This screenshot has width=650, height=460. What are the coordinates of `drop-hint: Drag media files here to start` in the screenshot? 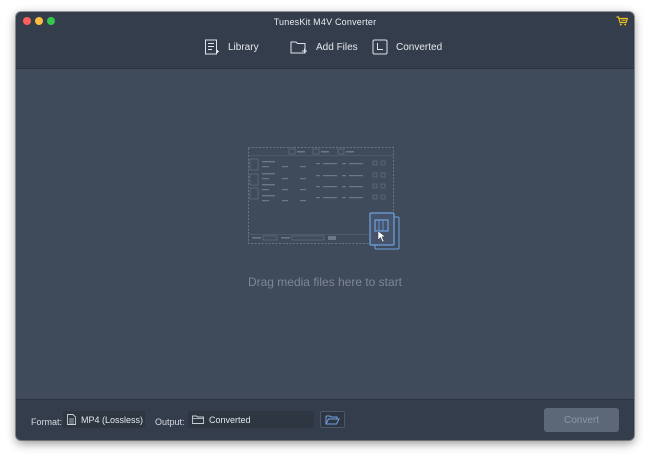 It's located at (325, 282).